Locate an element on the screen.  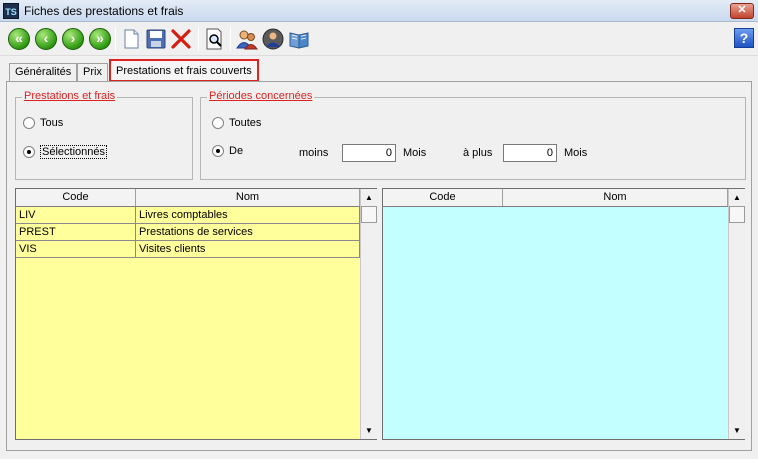
right-grid-header-nom: Nom is located at coordinates (615, 197).